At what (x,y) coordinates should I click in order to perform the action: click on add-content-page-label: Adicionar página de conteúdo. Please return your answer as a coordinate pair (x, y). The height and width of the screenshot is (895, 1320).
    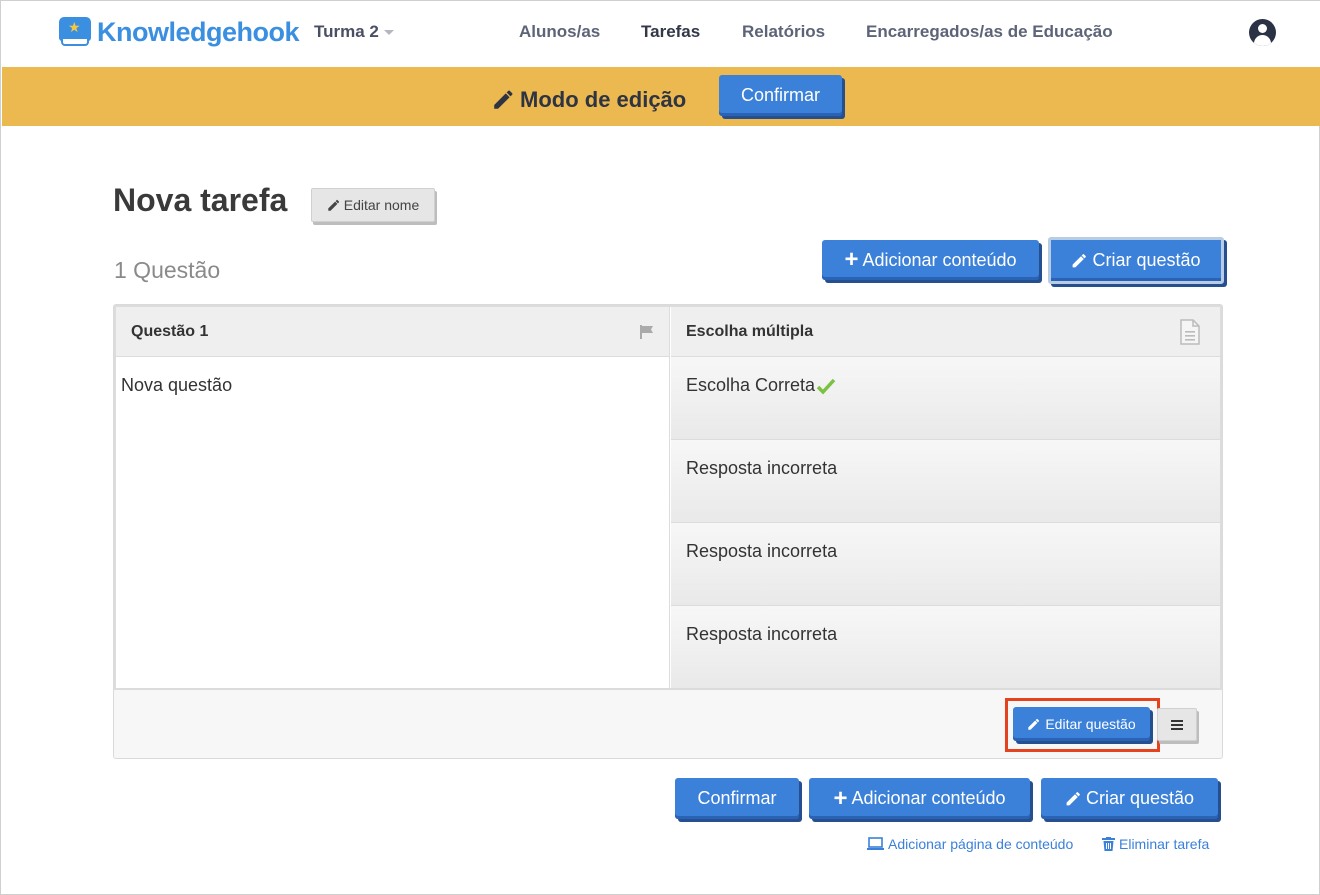
    Looking at the image, I should click on (981, 844).